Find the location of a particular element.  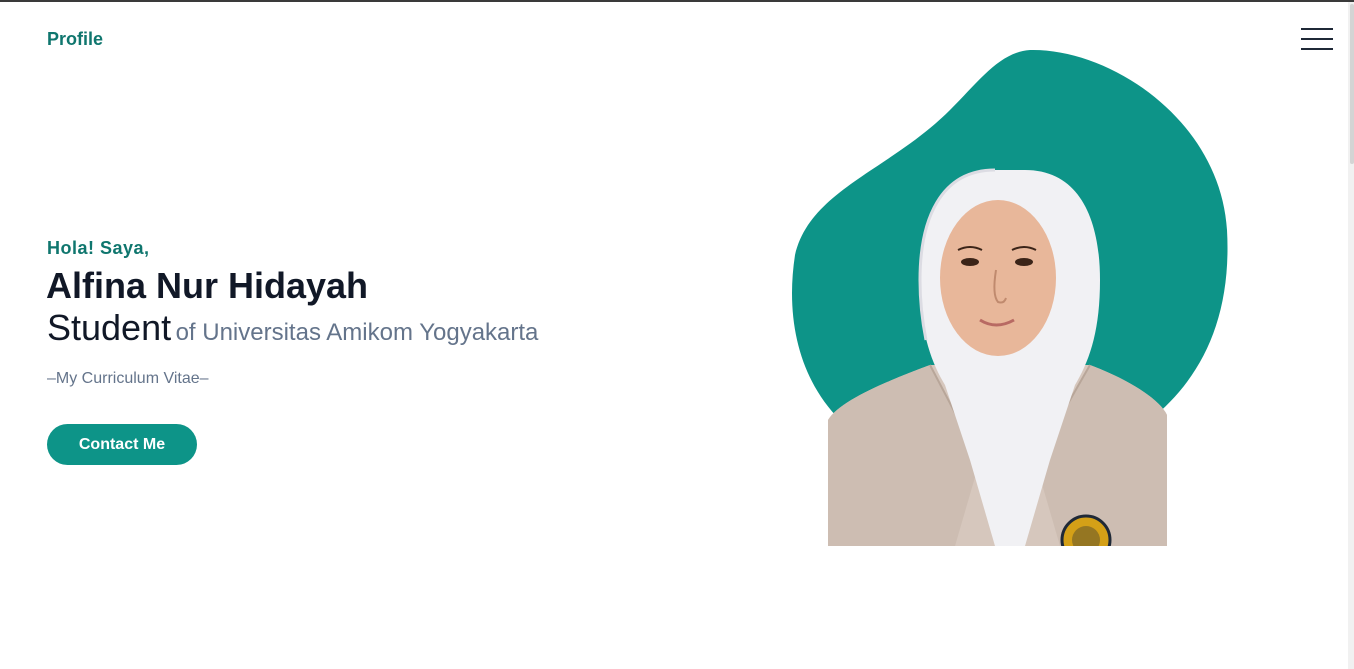

contact-me-button: Contact Me is located at coordinates (122, 444).